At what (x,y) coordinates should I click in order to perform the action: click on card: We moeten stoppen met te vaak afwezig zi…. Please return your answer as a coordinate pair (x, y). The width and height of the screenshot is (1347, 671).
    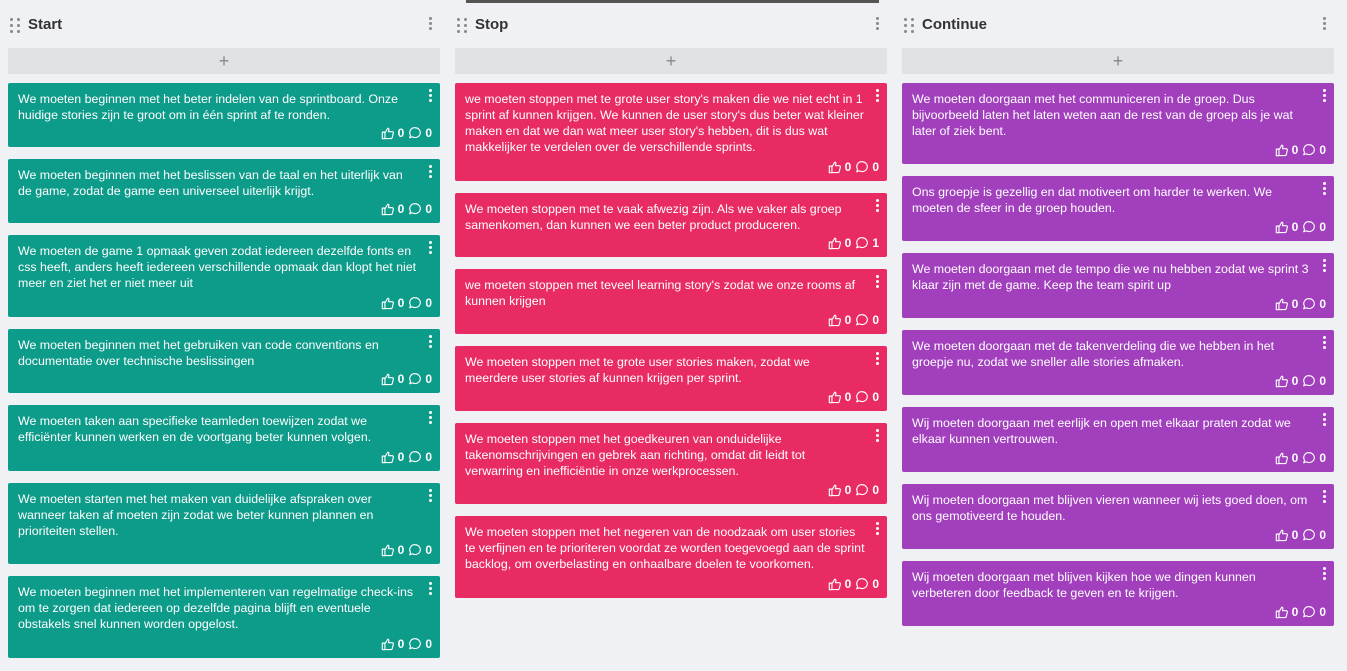
    Looking at the image, I should click on (671, 225).